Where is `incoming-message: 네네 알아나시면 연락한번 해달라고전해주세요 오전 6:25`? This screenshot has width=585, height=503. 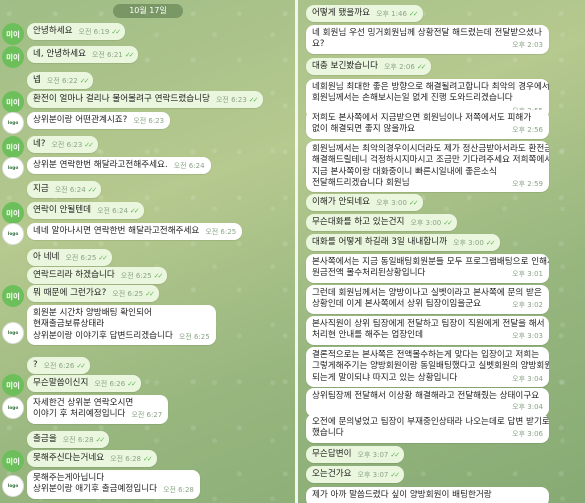 incoming-message: 네네 알아나시면 연락한번 해달라고전해주세요 오전 6:25 is located at coordinates (135, 232).